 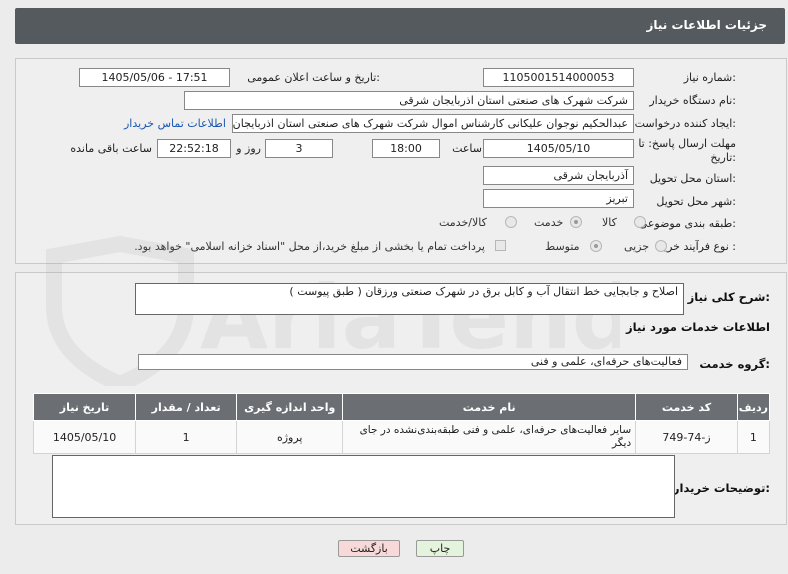 What do you see at coordinates (175, 123) in the screenshot?
I see `buyer-contact-link: اطلاعات تماس خریدار` at bounding box center [175, 123].